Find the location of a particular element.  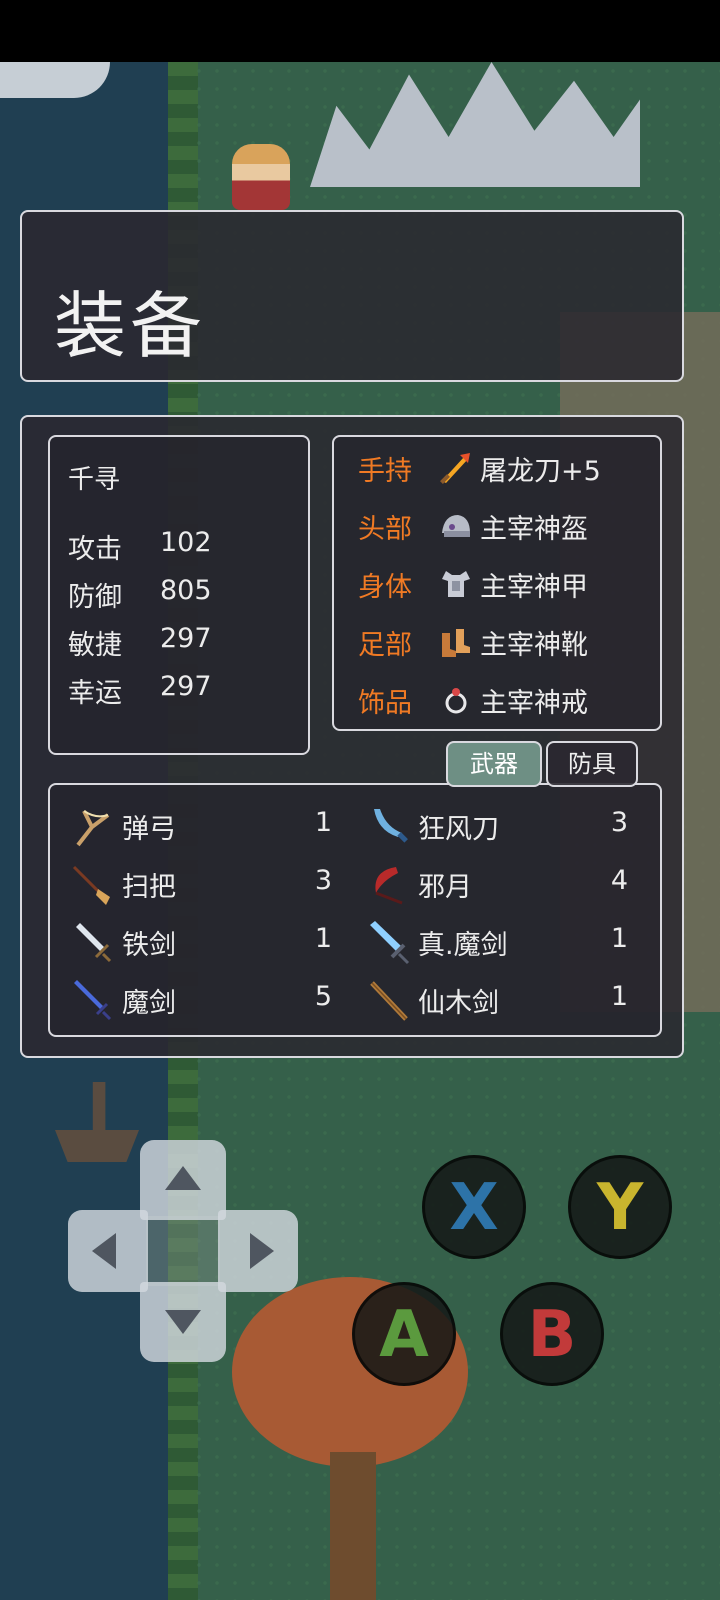

inventory-item: 真.魔剑 1 is located at coordinates (494, 941).